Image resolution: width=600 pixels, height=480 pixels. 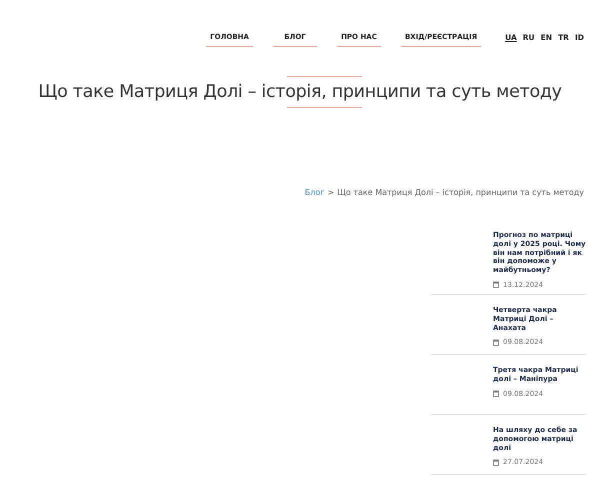 What do you see at coordinates (460, 192) in the screenshot?
I see `breadcrumb-current: Що таке Матриця Долі – історія, принципи та суть методу` at bounding box center [460, 192].